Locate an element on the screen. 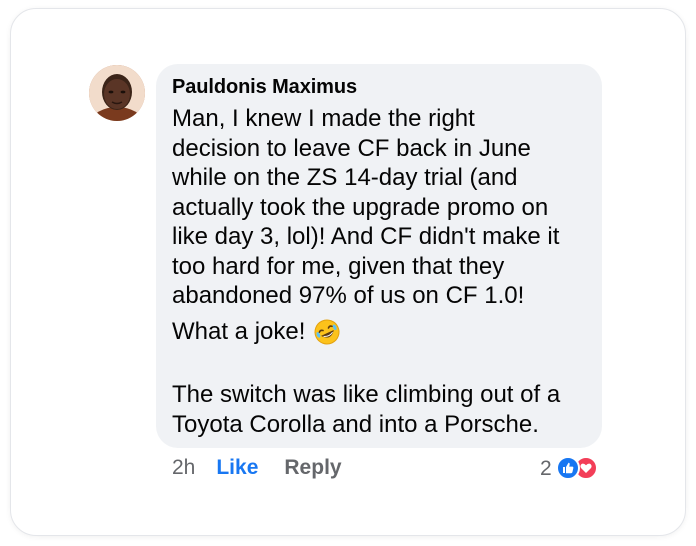 Image resolution: width=696 pixels, height=546 pixels. comment-line: like day 3, lol)! And CF didn't make it is located at coordinates (366, 236).